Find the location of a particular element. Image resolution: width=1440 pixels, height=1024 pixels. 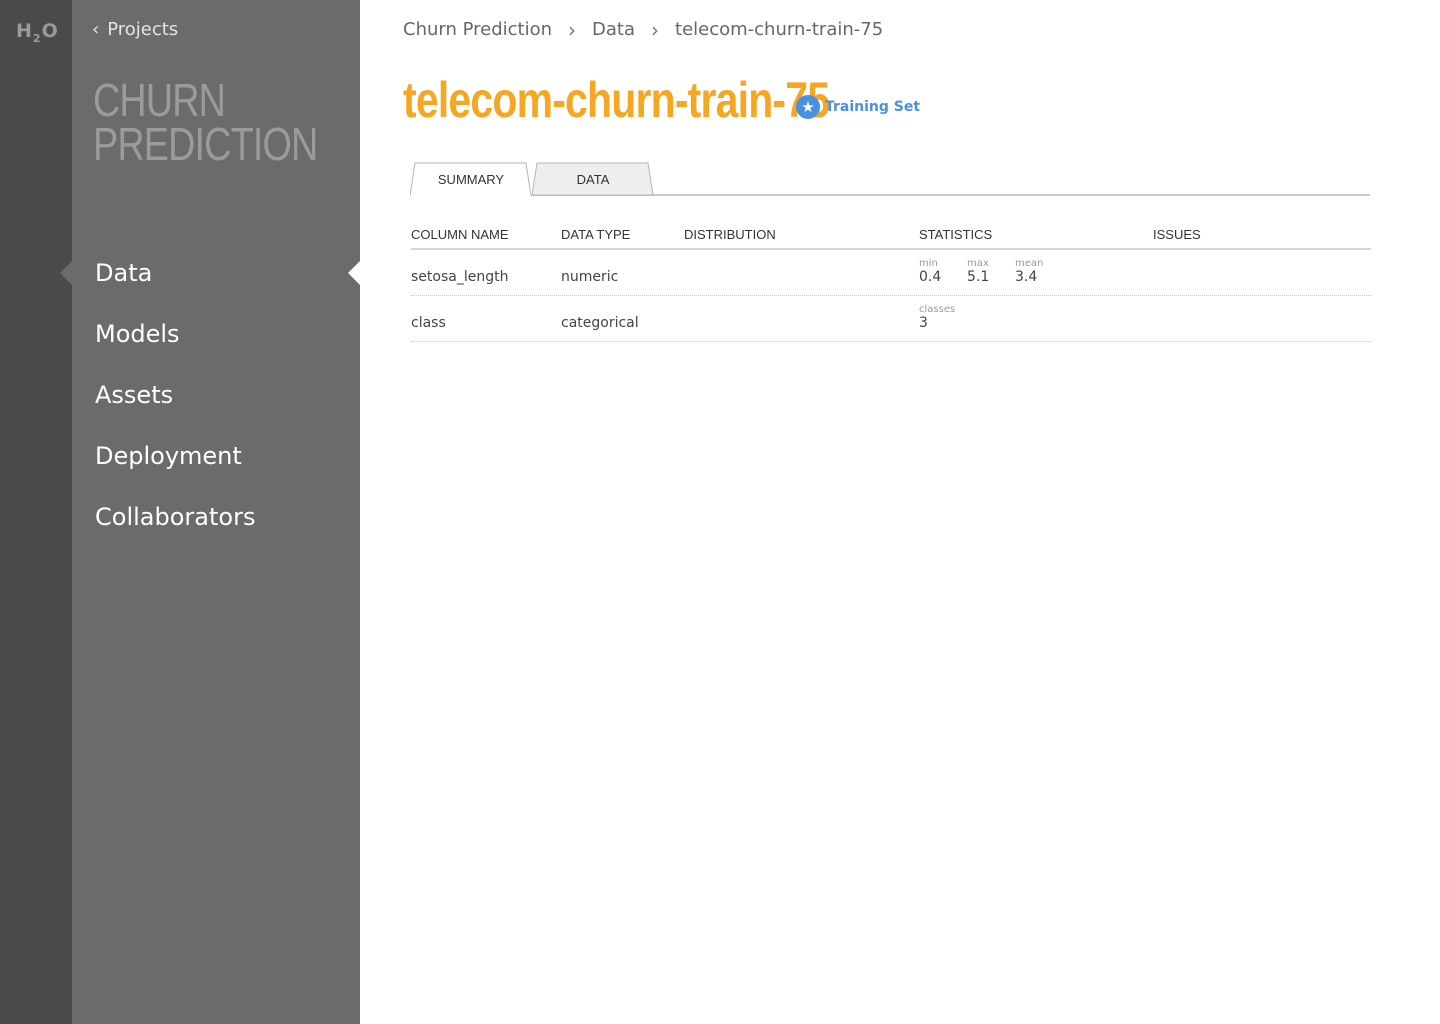

cell-statistics: min 0.4 max 5.1 mean 3.4 is located at coordinates (1036, 271).